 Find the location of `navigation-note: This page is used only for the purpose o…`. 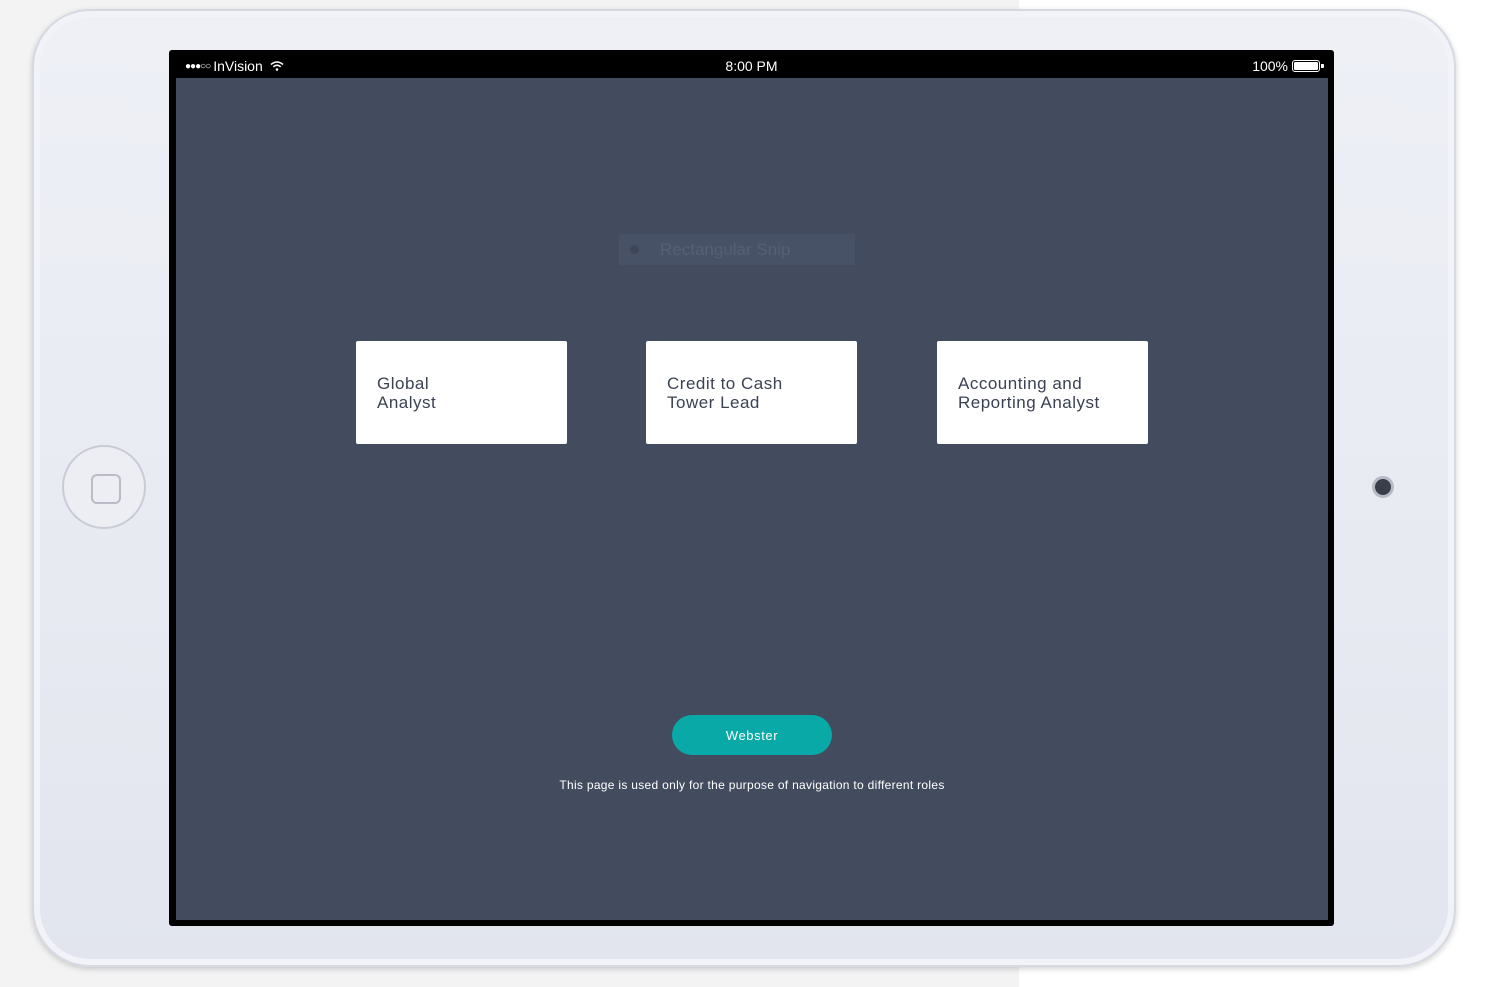

navigation-note: This page is used only for the purpose o… is located at coordinates (752, 785).